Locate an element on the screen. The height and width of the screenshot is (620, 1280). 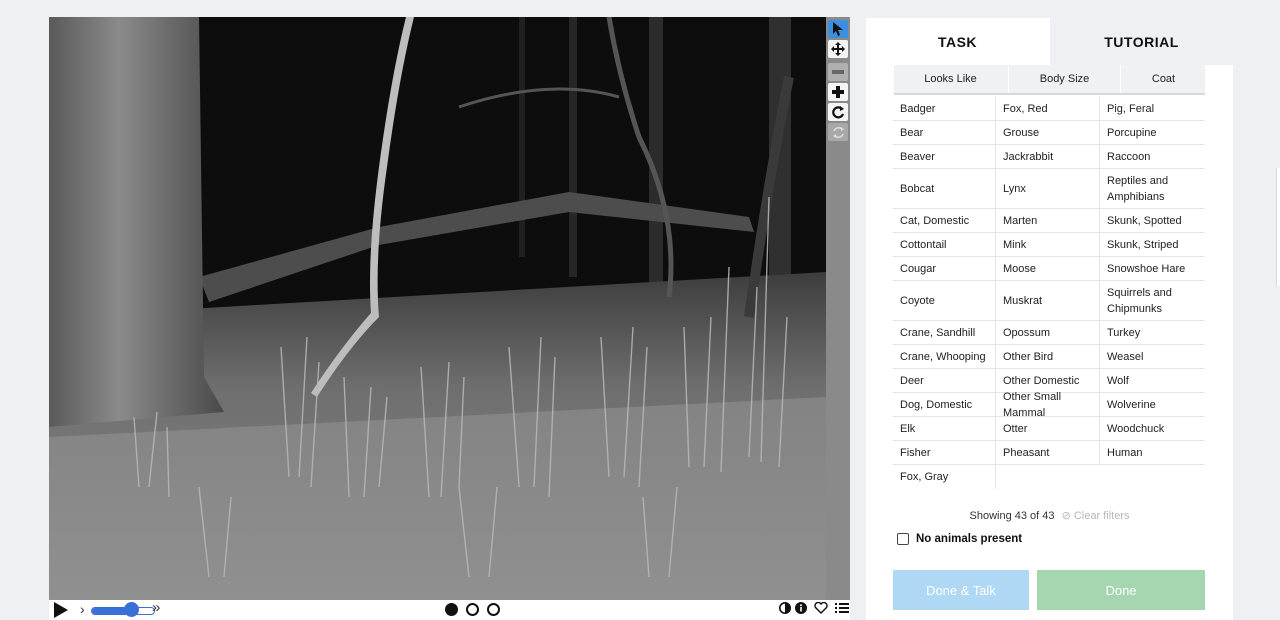
feedback-tab-edge is located at coordinates (1278, 227).